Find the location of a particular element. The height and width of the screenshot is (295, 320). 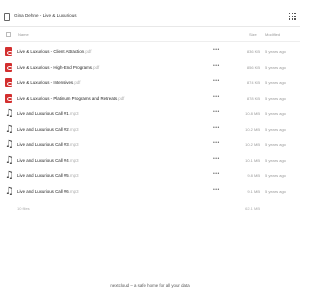

file-name-base: Live & Luxurious - High-End Programs is located at coordinates (54, 67).